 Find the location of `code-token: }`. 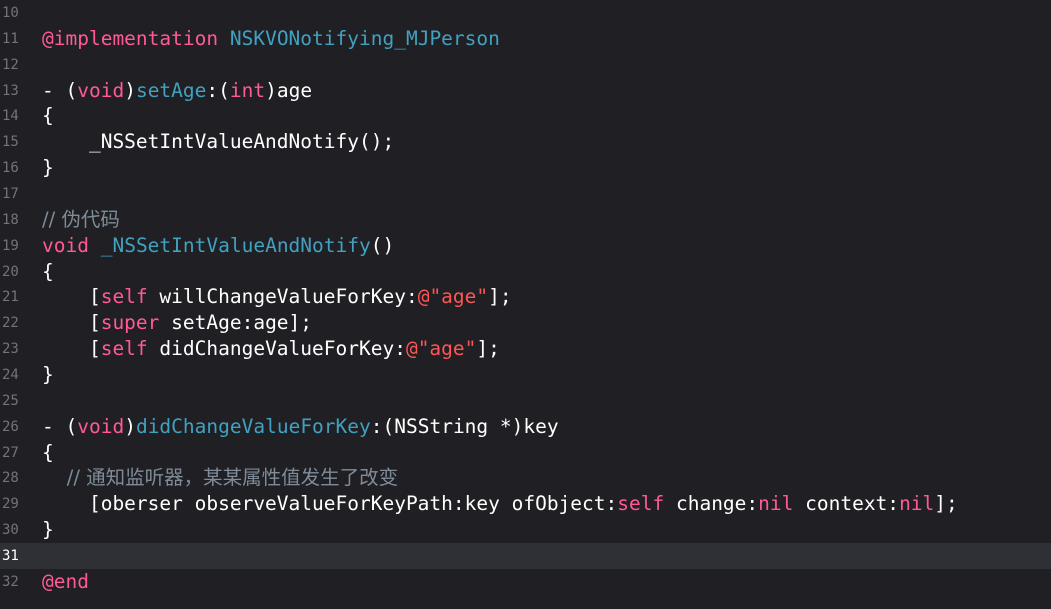

code-token: } is located at coordinates (48, 374).